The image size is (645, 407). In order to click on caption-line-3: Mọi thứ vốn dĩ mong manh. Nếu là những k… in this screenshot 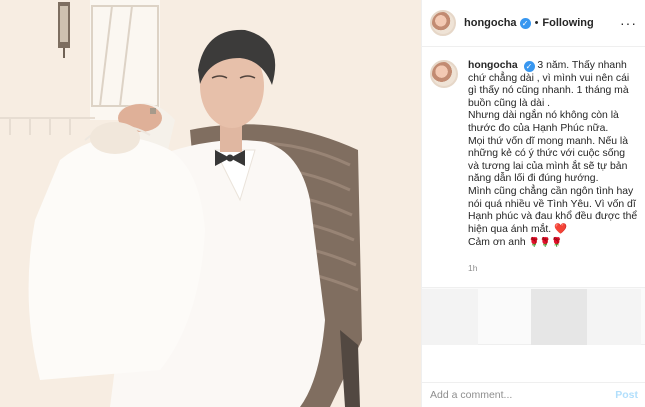, I will do `click(548, 160)`.